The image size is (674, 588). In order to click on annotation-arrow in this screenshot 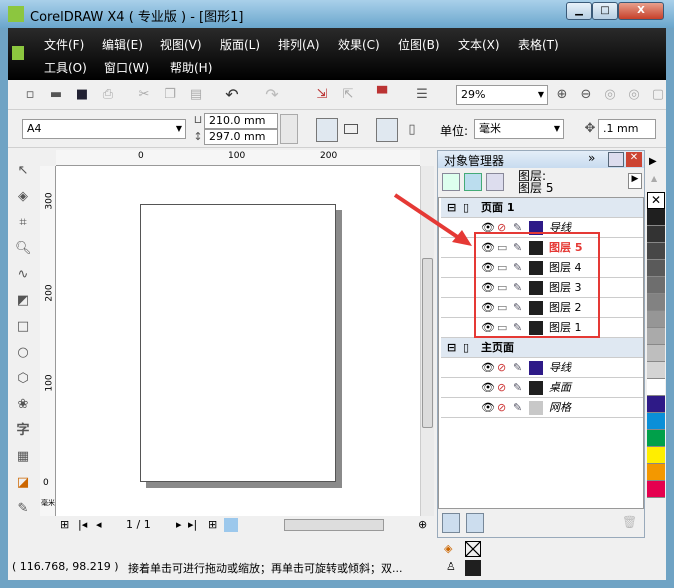, I will do `click(428, 217)`.